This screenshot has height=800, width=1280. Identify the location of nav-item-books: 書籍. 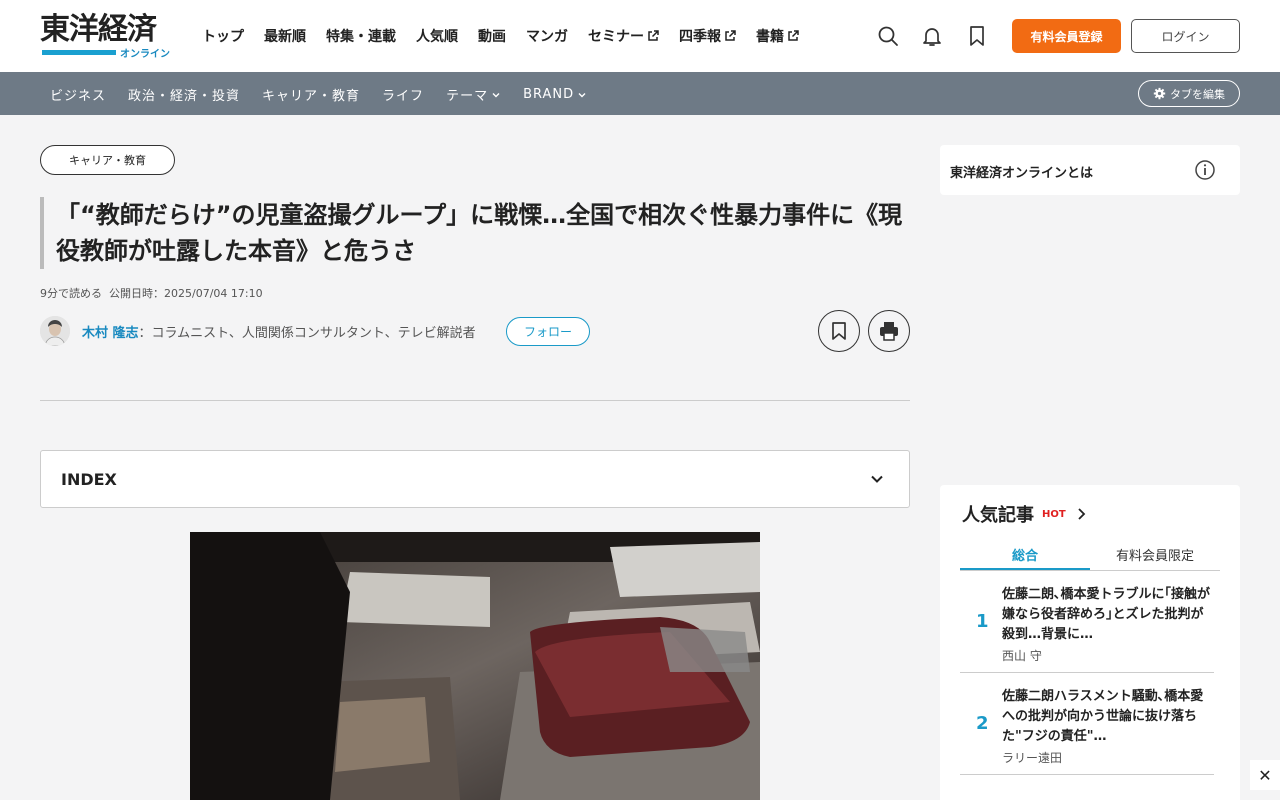
(777, 36).